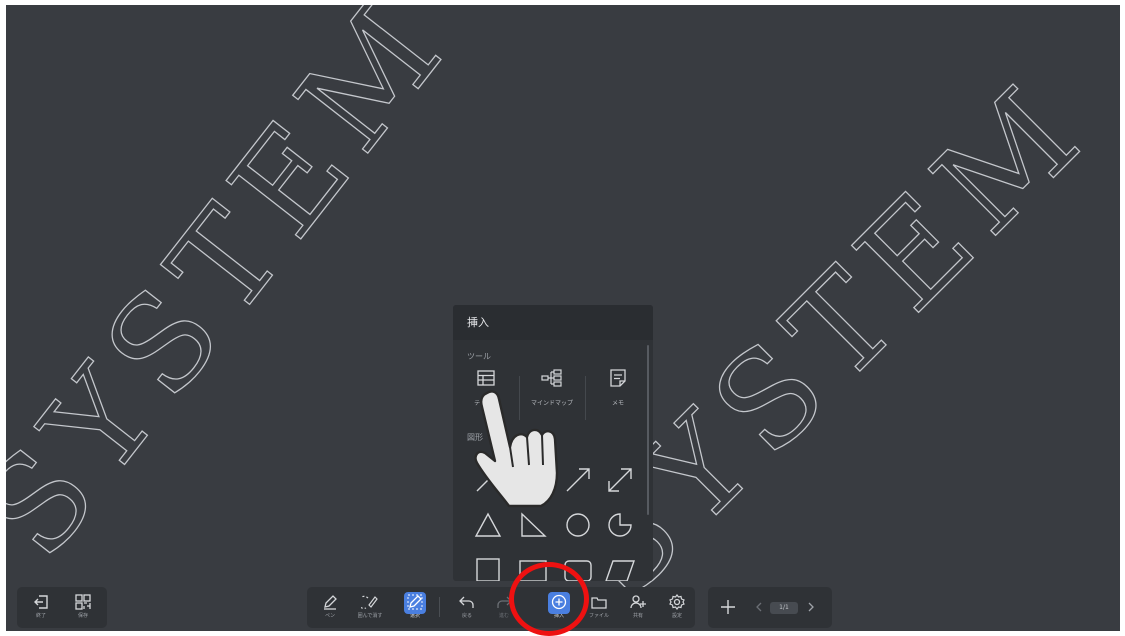 The height and width of the screenshot is (636, 1125). I want to click on page-indicator: 1/1, so click(784, 608).